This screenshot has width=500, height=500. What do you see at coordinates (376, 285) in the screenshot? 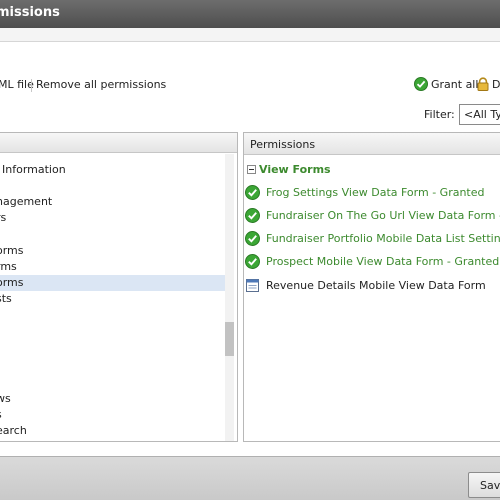
I see `permission-label: Revenue Details Mobile View Data Form` at bounding box center [376, 285].